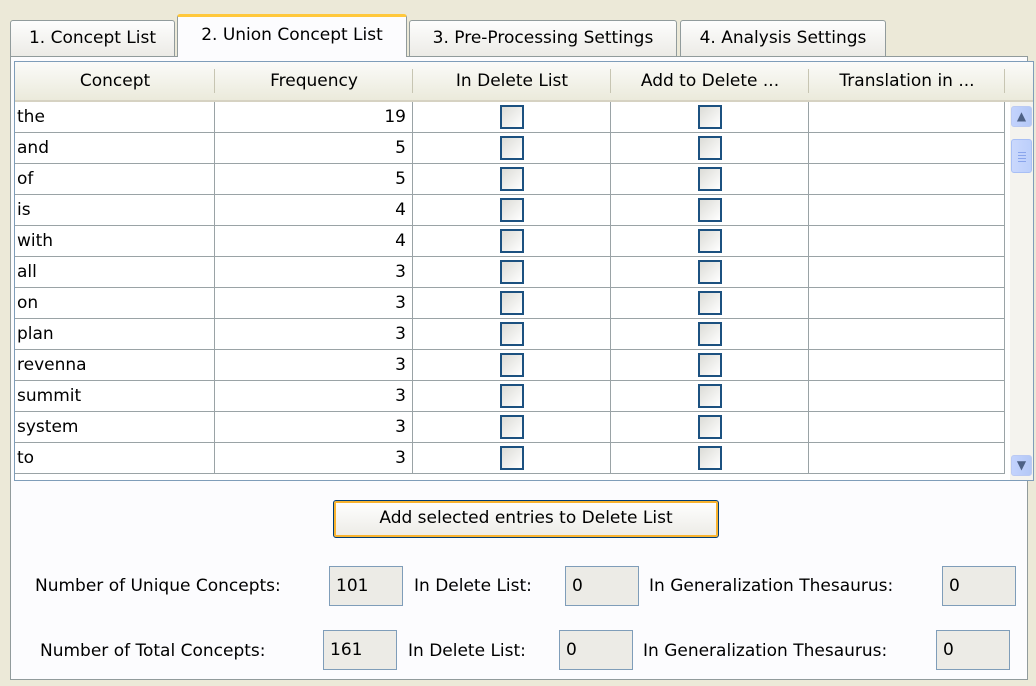 The height and width of the screenshot is (686, 1036). I want to click on concept-cell: to, so click(115, 458).